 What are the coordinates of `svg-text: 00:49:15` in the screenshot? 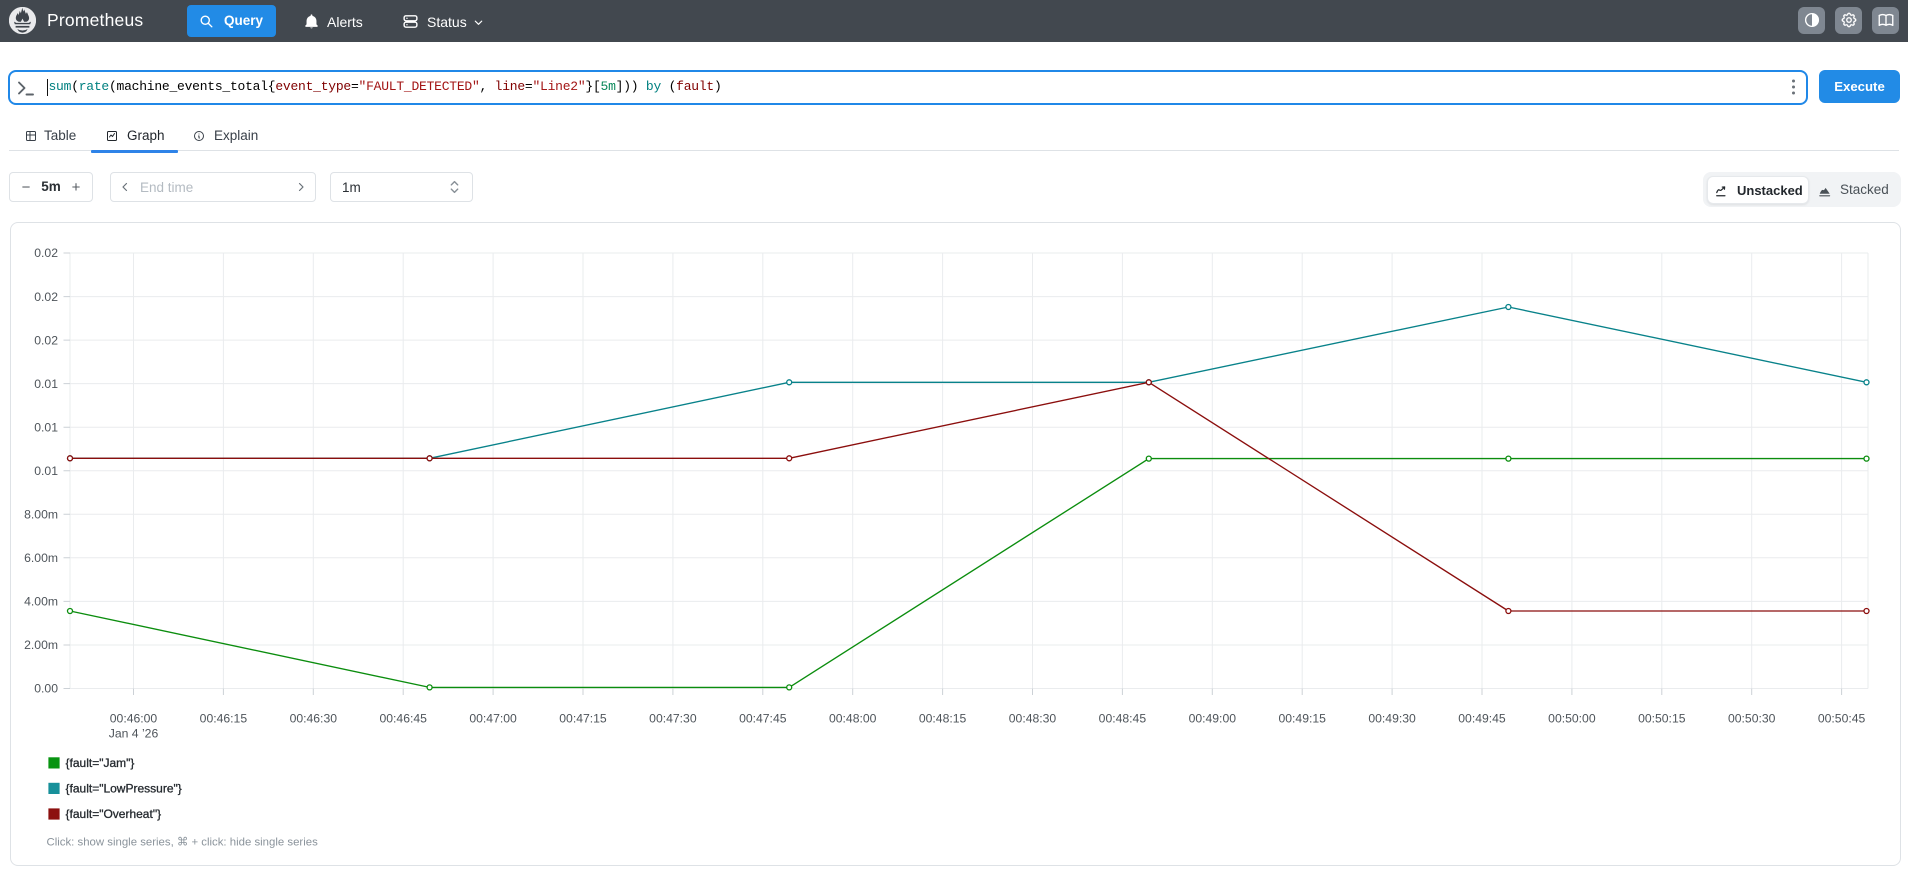 It's located at (1302, 719).